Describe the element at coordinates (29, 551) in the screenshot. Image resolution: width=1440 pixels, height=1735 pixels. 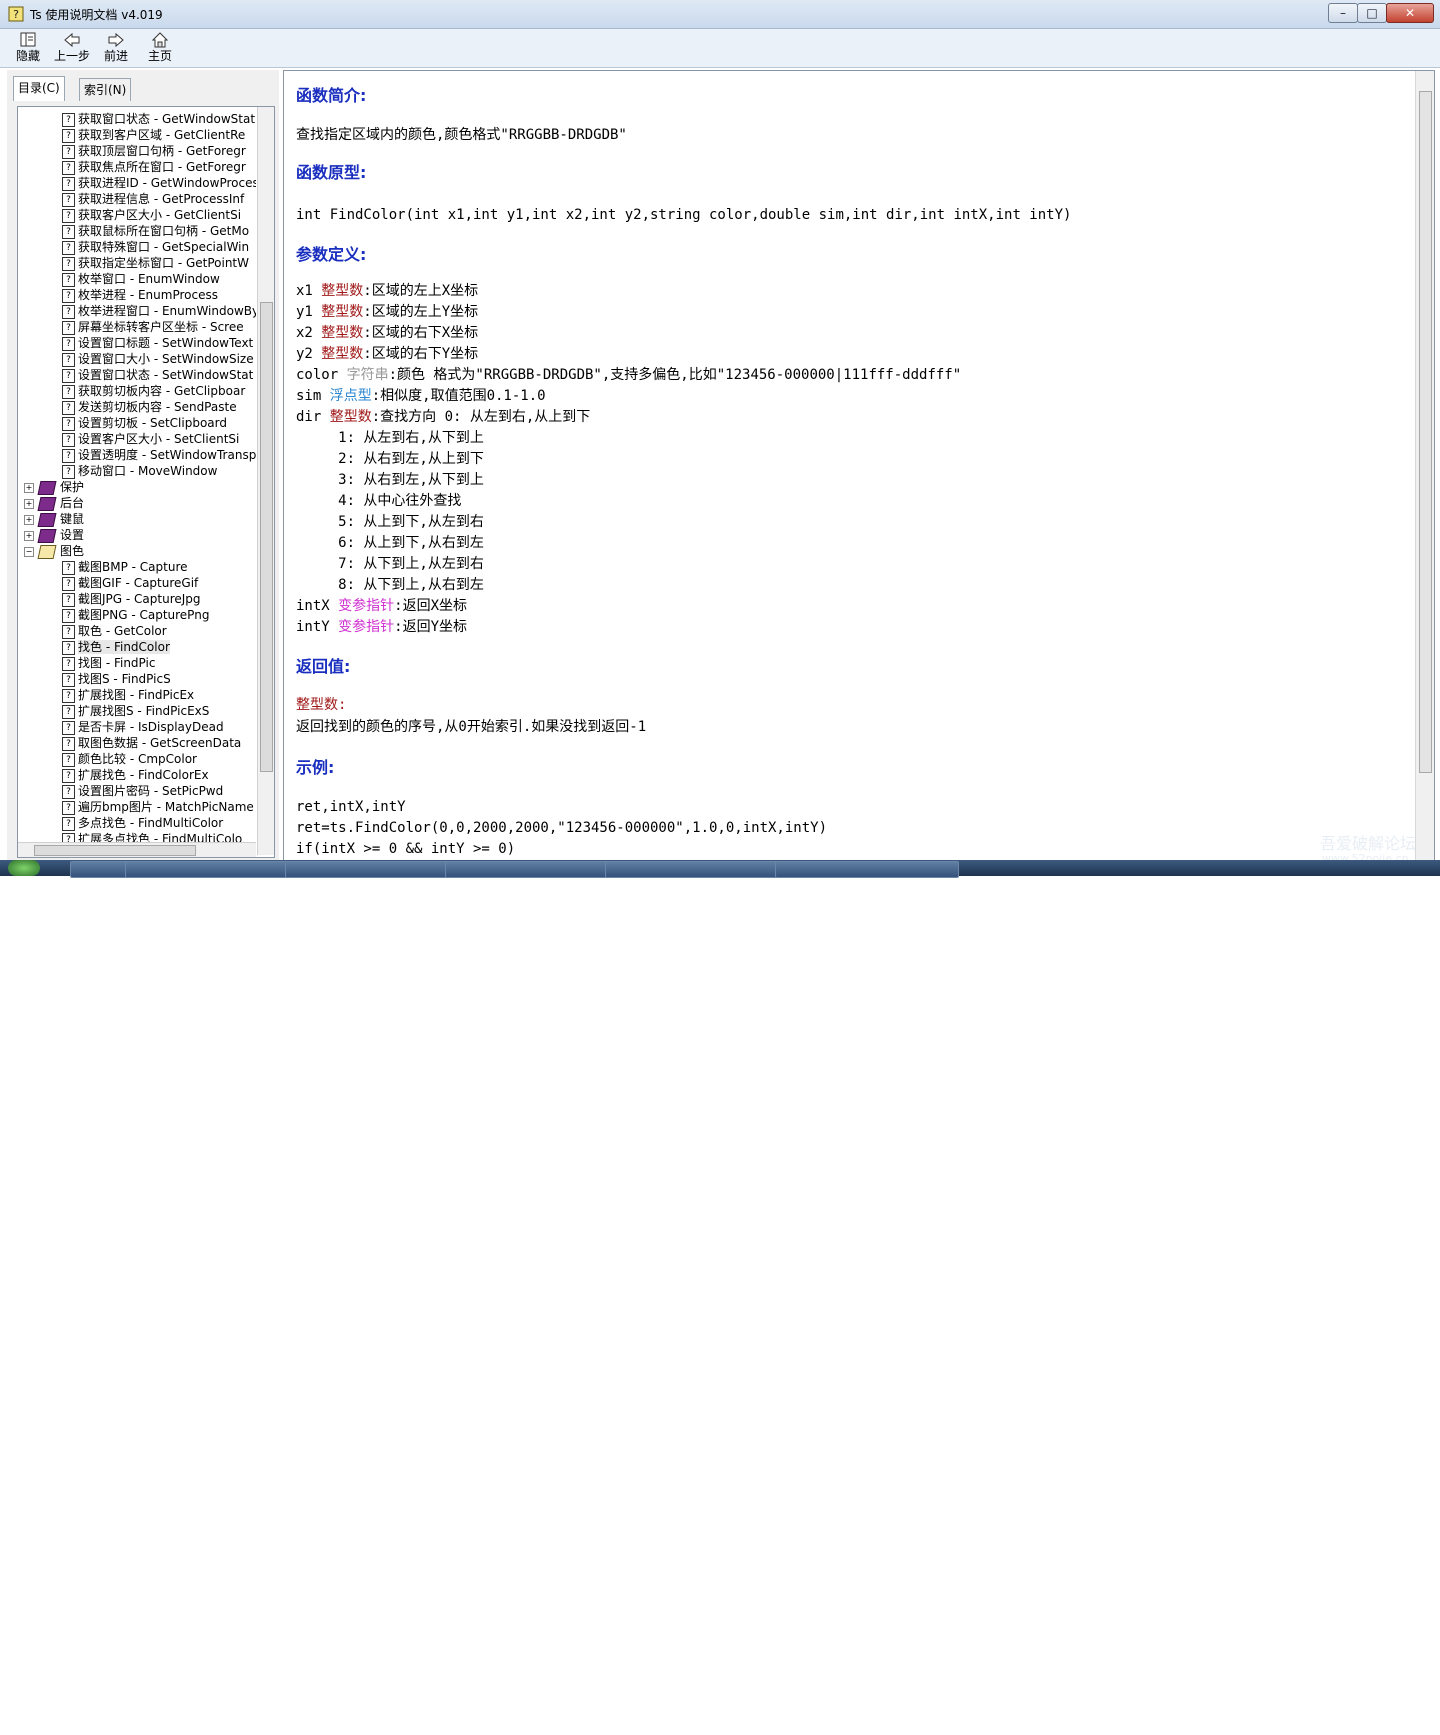
I see `collapse-icon: −` at that location.